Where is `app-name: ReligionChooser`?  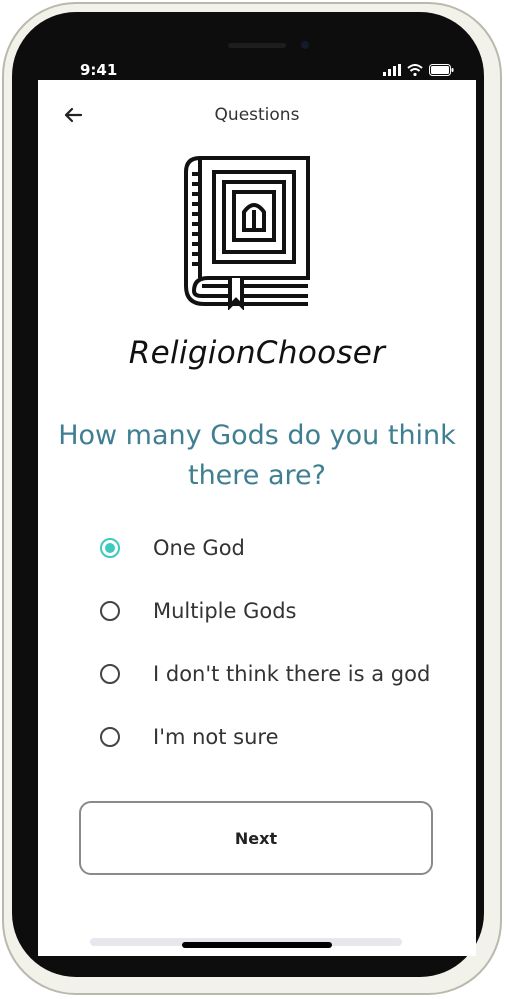 app-name: ReligionChooser is located at coordinates (257, 353).